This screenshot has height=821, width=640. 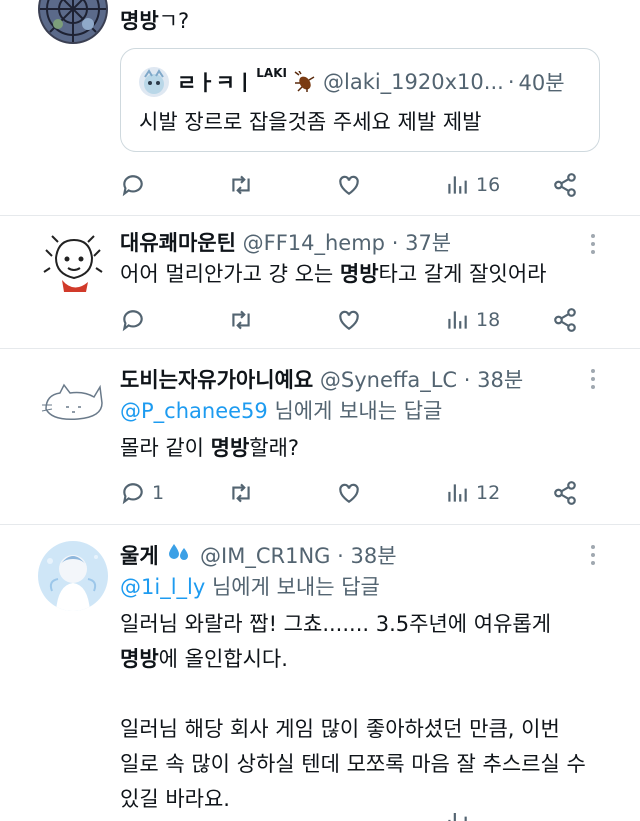 I want to click on timestamp: 37분, so click(x=428, y=243).